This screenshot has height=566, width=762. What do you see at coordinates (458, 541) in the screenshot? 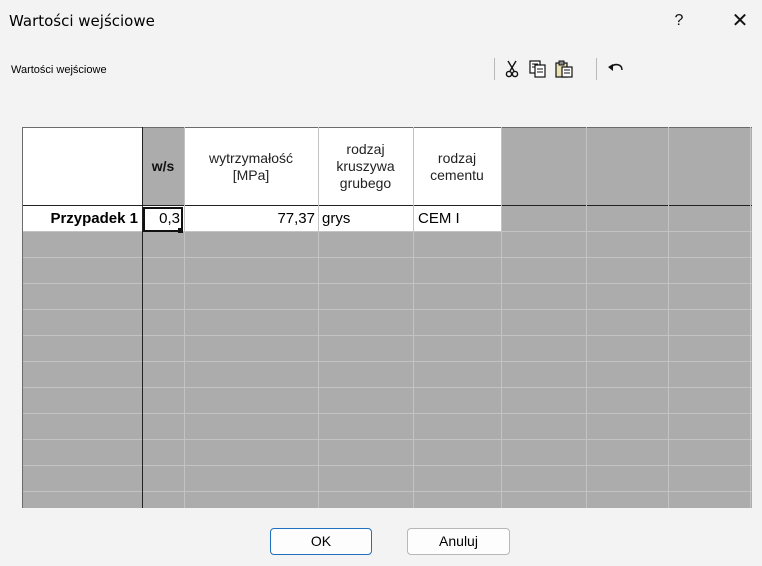
I see `cancel-button: Anuluj` at bounding box center [458, 541].